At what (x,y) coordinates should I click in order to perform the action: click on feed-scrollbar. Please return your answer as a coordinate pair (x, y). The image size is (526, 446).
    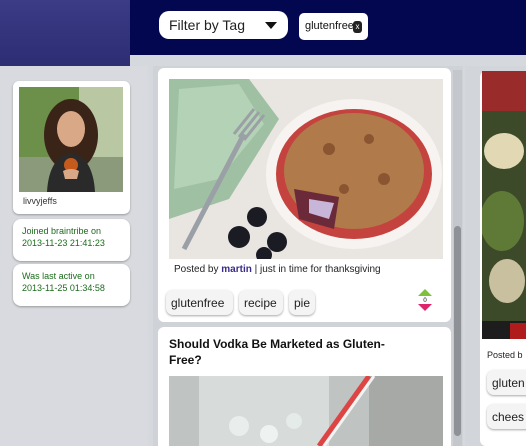
    Looking at the image, I should click on (457, 258).